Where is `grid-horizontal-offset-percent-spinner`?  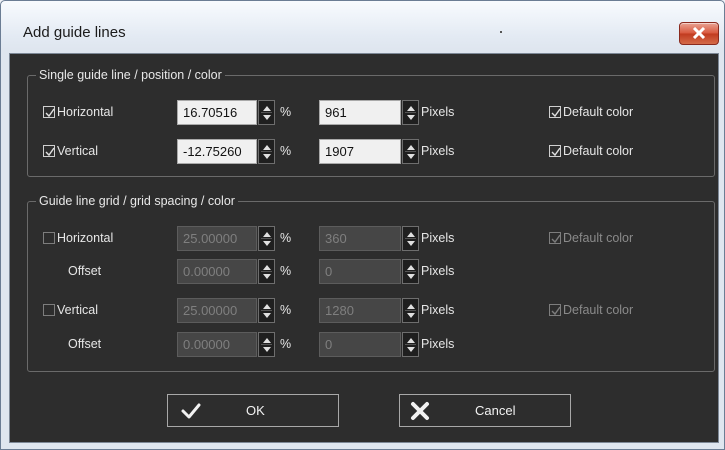
grid-horizontal-offset-percent-spinner is located at coordinates (266, 271).